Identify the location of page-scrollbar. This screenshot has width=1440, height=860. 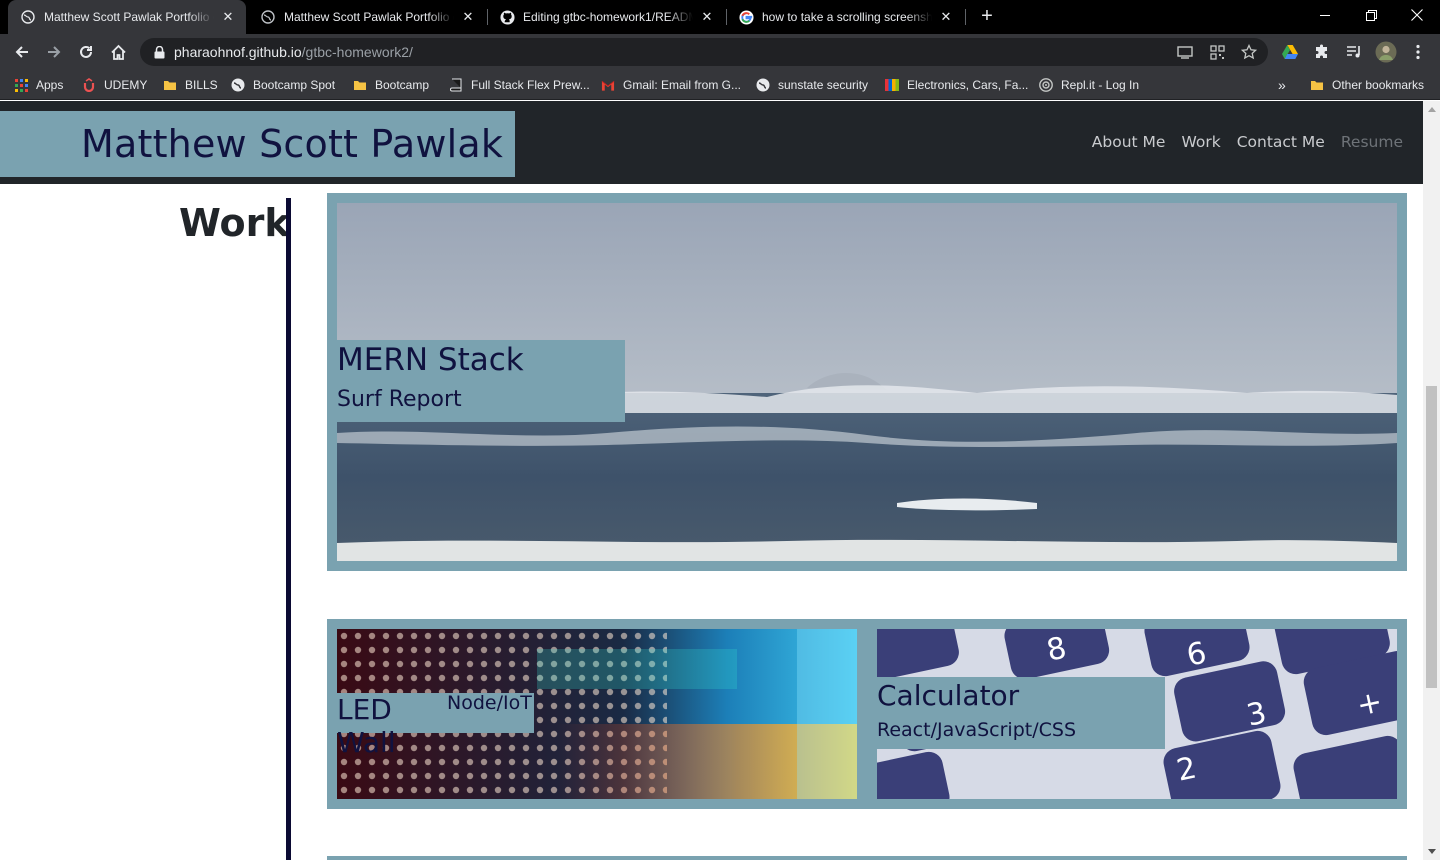
(1431, 480).